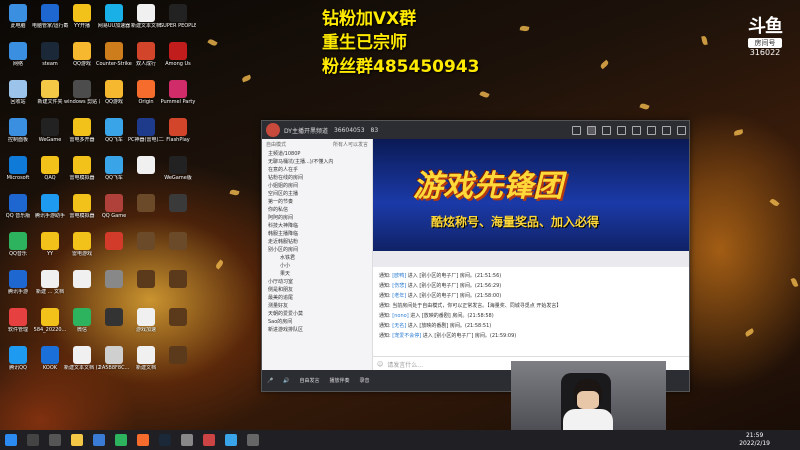  Describe the element at coordinates (178, 16) in the screenshot. I see `desktop-icon: SUPER PEOPLE CBT` at that location.